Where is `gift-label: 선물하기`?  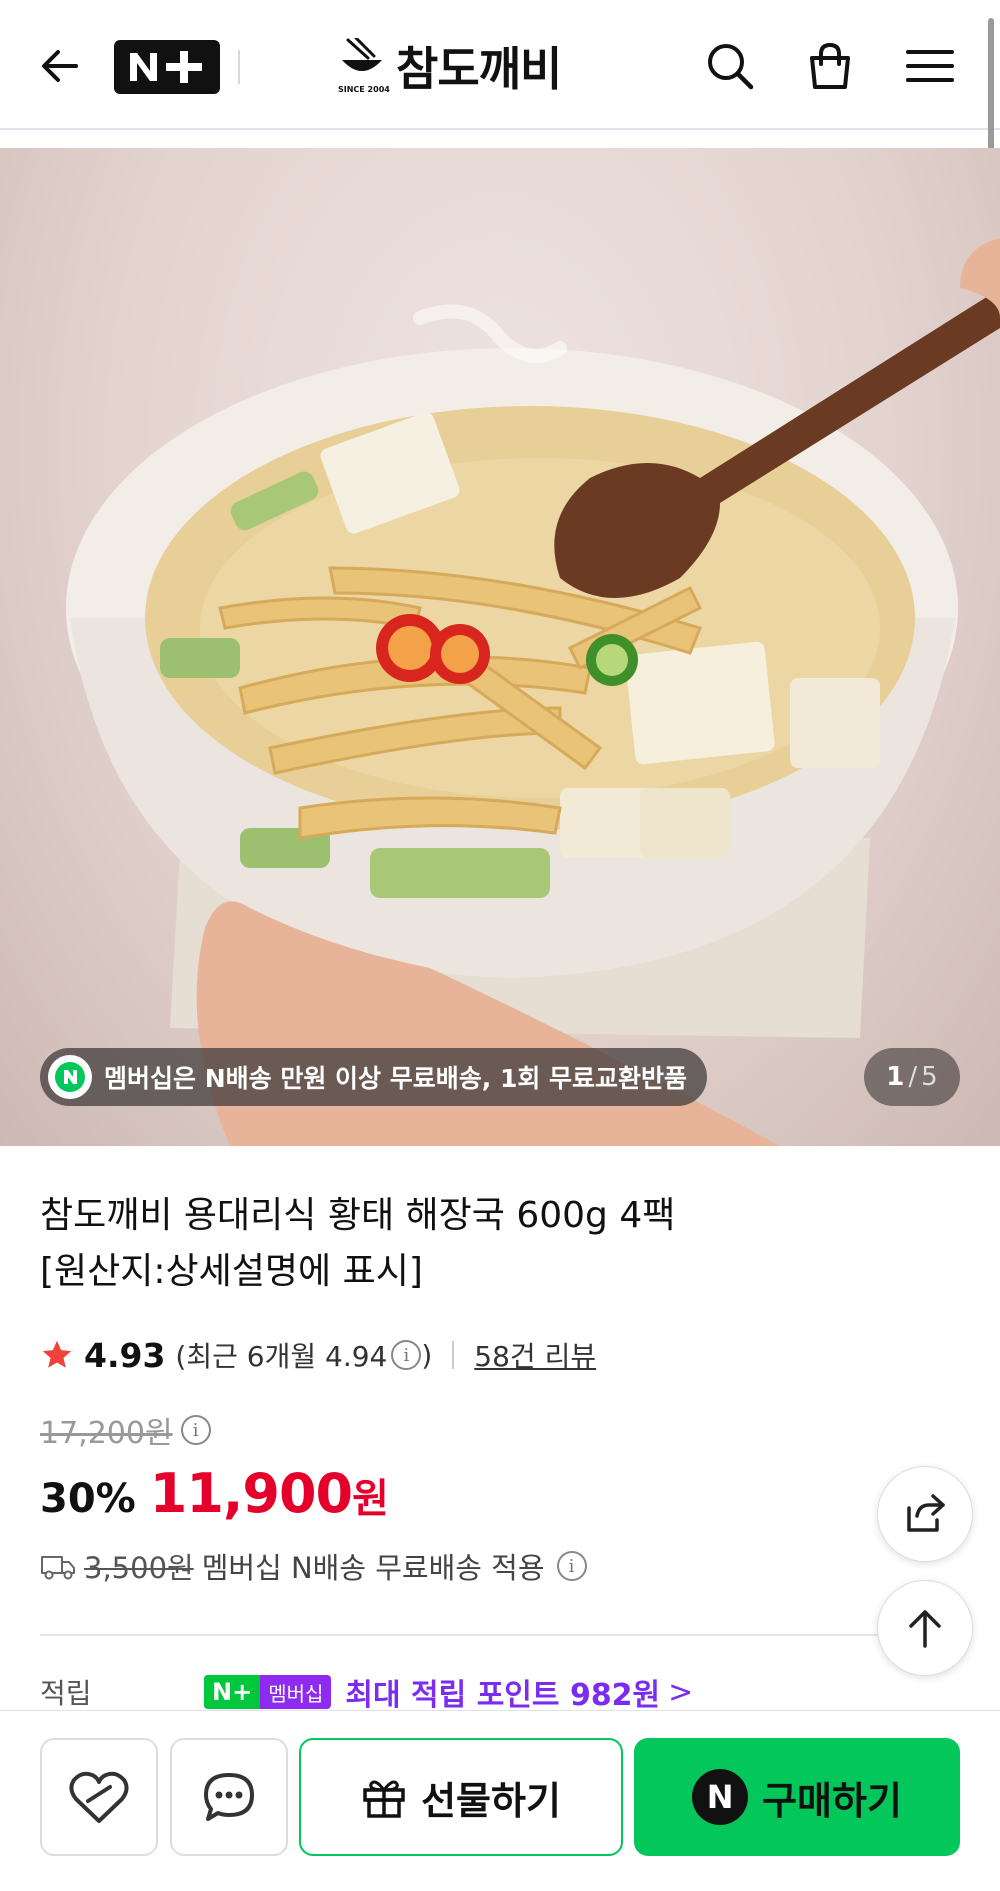
gift-label: 선물하기 is located at coordinates (491, 1800).